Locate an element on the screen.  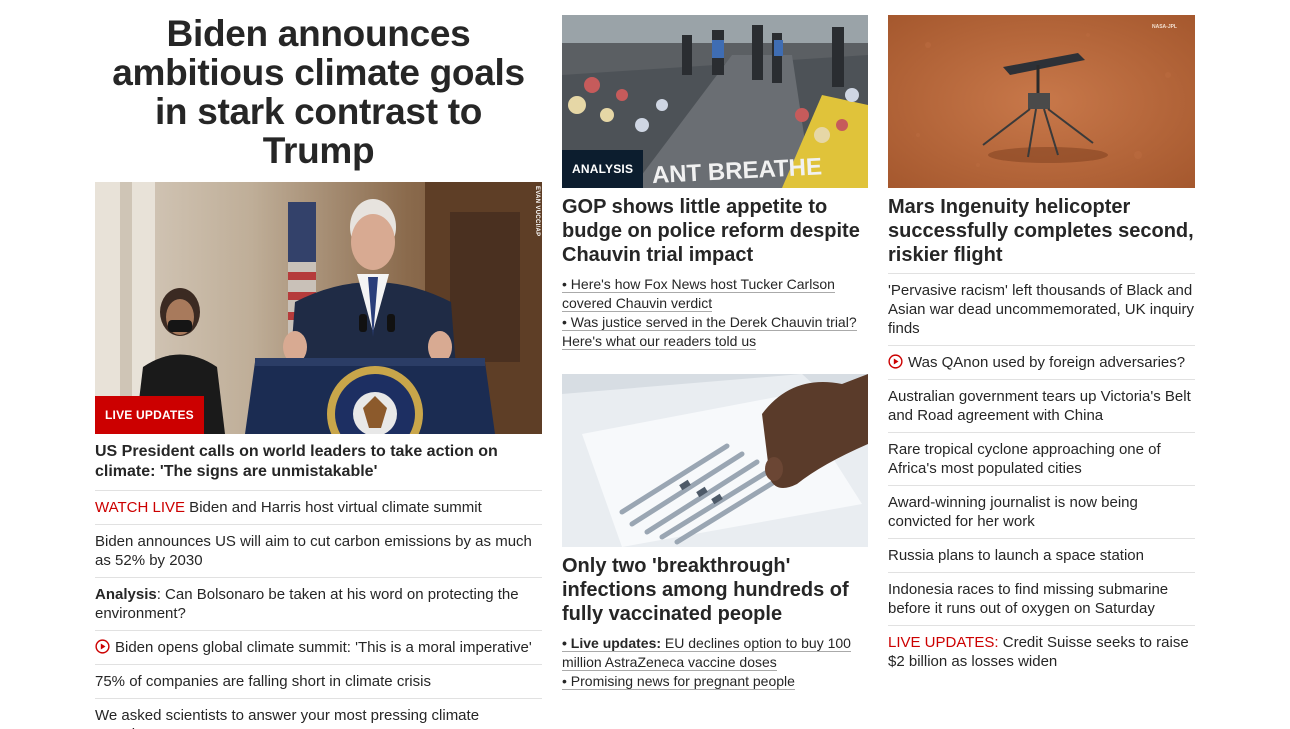
list-item: Russia plans to launch a space station is located at coordinates (1041, 555).